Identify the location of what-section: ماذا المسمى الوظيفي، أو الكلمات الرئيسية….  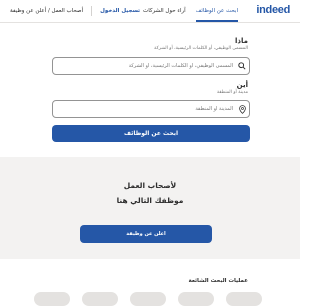
(148, 44).